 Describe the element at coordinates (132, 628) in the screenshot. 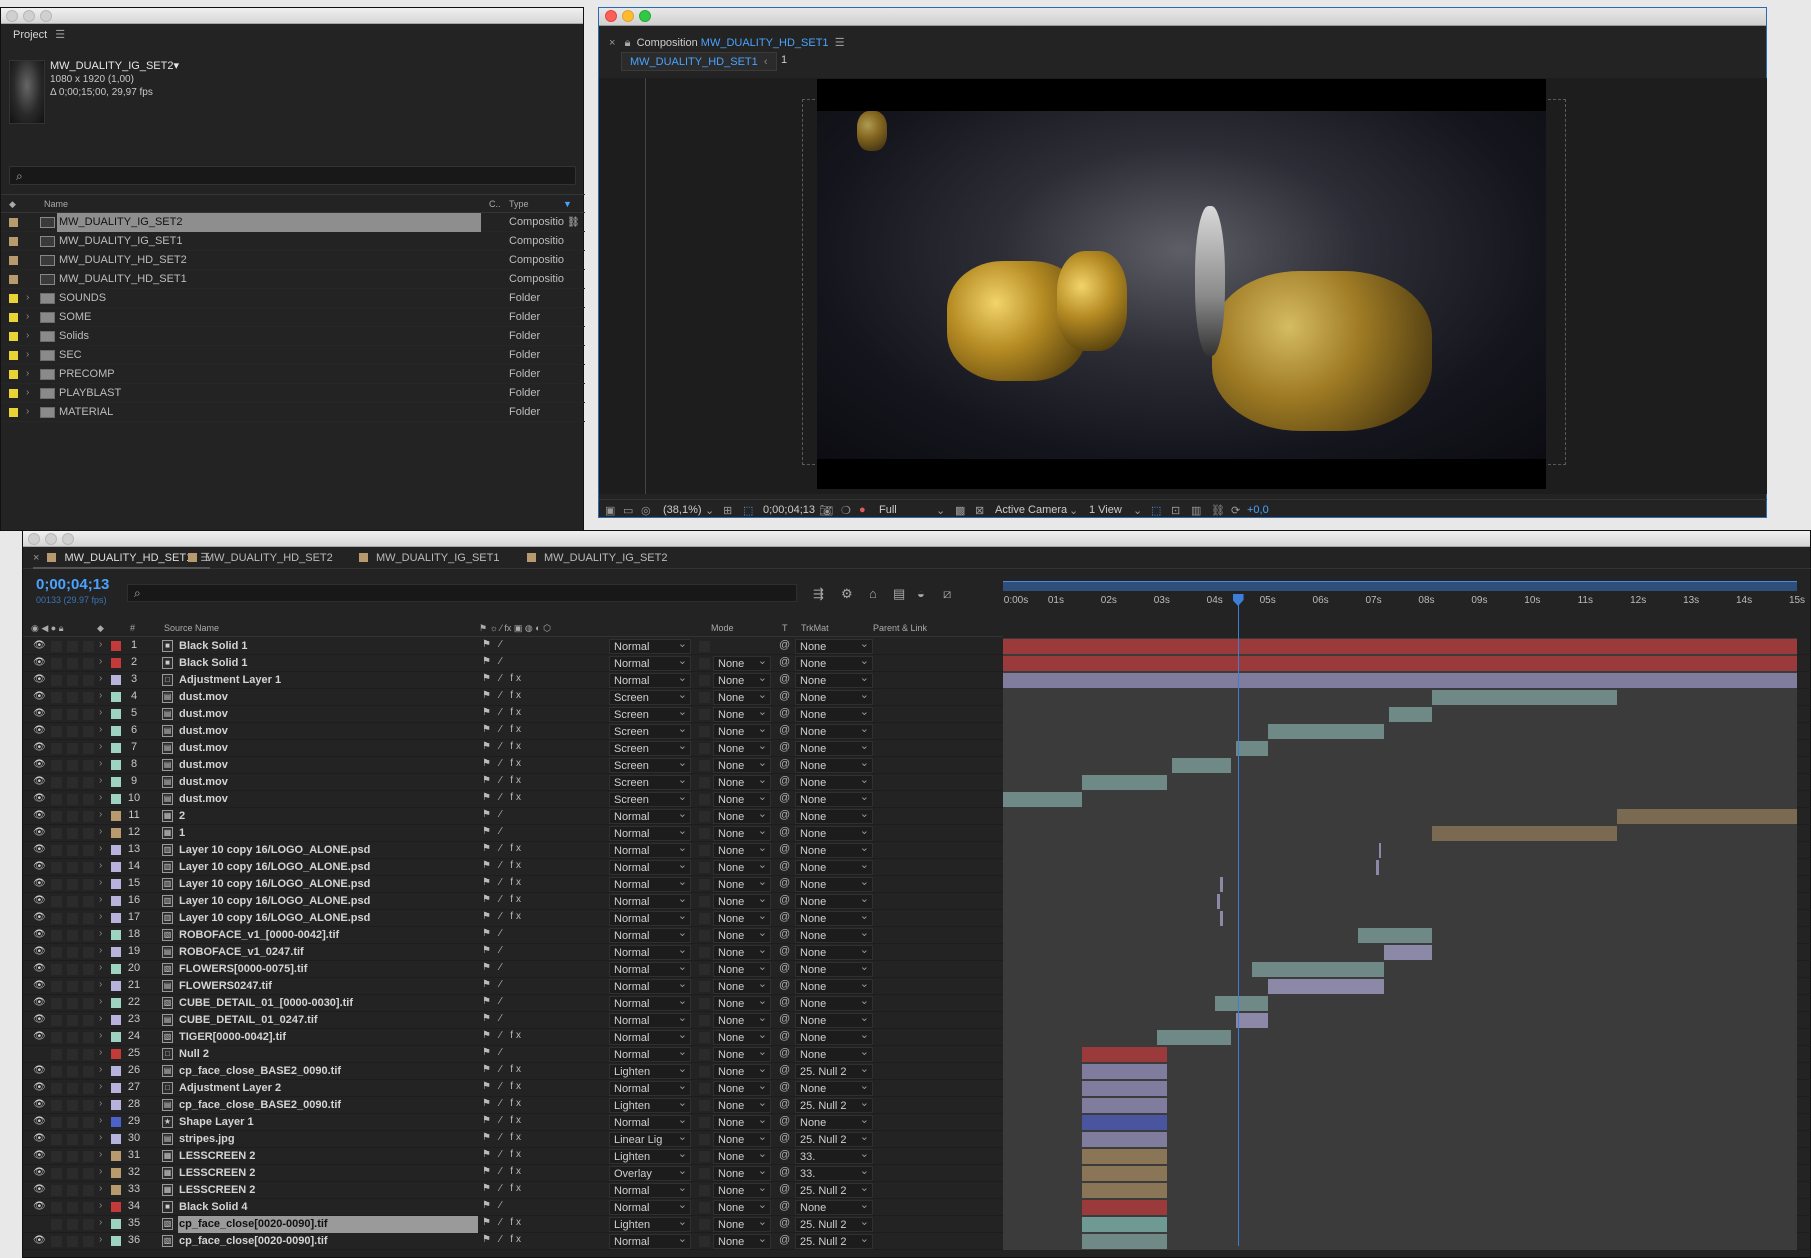

I see `number-column-header: #` at that location.